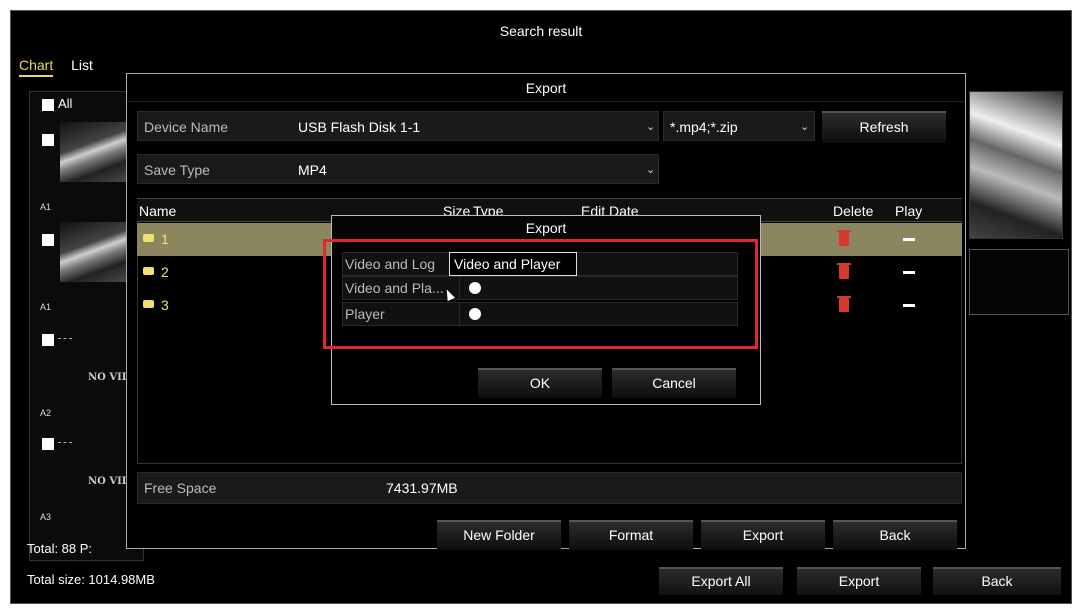  What do you see at coordinates (359, 127) in the screenshot?
I see `device-name-value: USB Flash Disk 1-1` at bounding box center [359, 127].